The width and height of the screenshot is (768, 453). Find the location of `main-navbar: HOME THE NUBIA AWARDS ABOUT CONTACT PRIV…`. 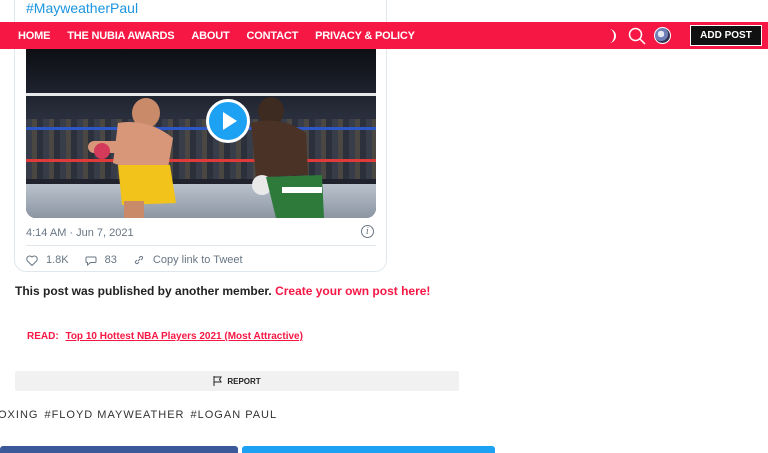

main-navbar: HOME THE NUBIA AWARDS ABOUT CONTACT PRIV… is located at coordinates (384, 35).